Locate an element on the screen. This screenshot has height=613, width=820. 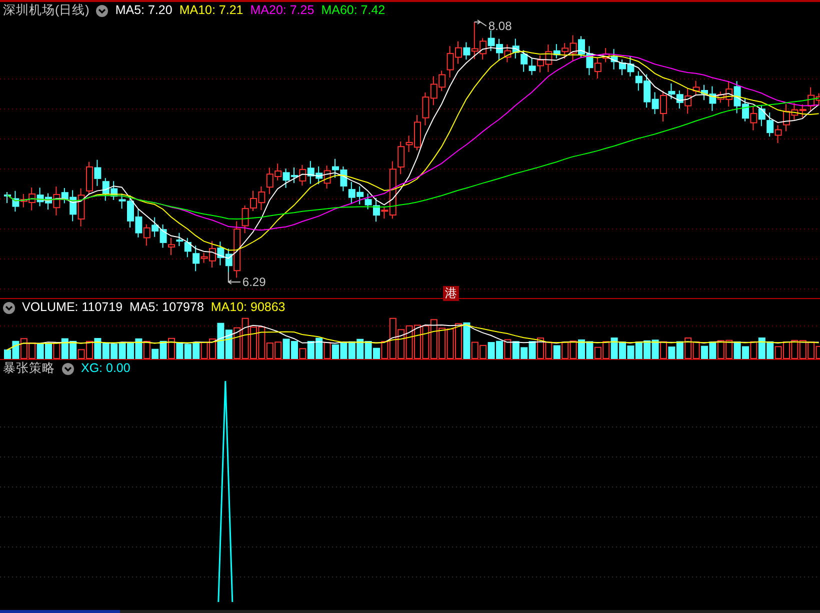
indicator-value: MA10: 7.21 is located at coordinates (211, 10).